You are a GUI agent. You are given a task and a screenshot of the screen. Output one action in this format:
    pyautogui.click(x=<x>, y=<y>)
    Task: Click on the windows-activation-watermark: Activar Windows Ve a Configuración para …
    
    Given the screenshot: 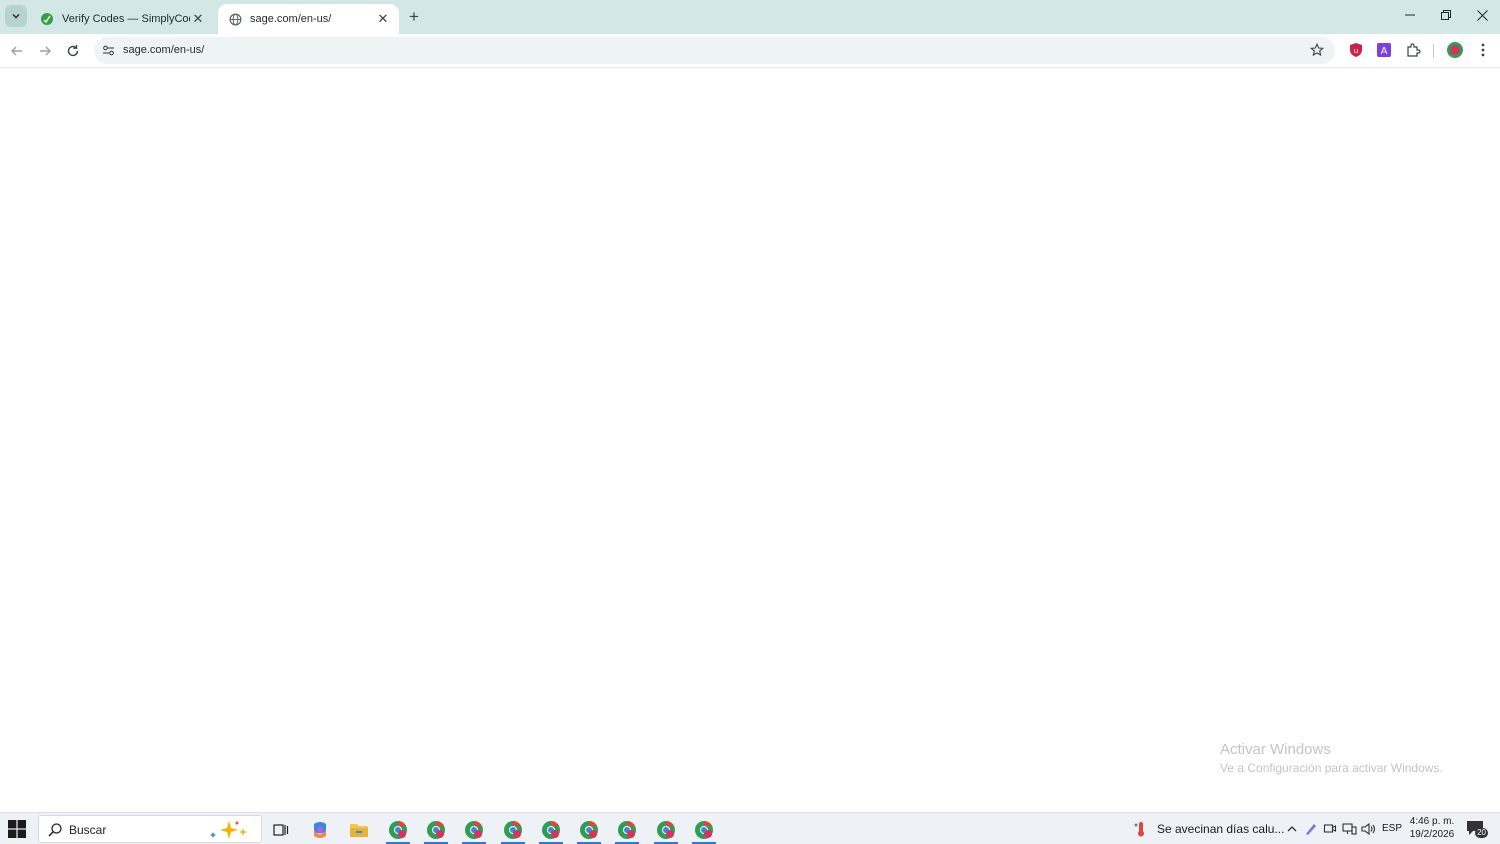 What is the action you would take?
    pyautogui.click(x=1331, y=758)
    